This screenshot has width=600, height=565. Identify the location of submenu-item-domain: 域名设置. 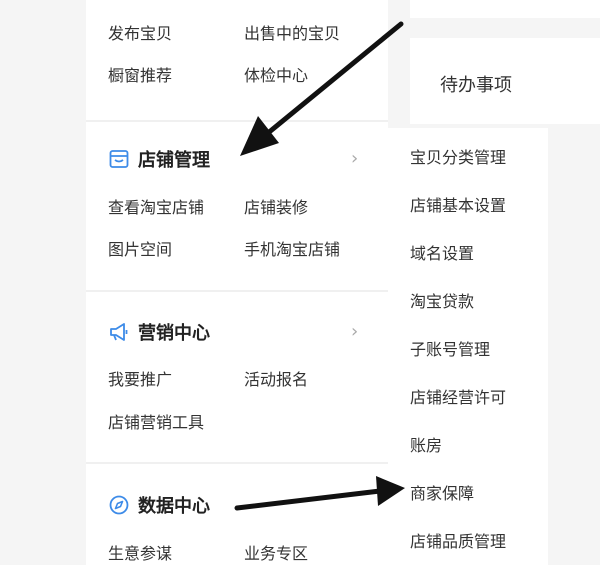
(442, 254).